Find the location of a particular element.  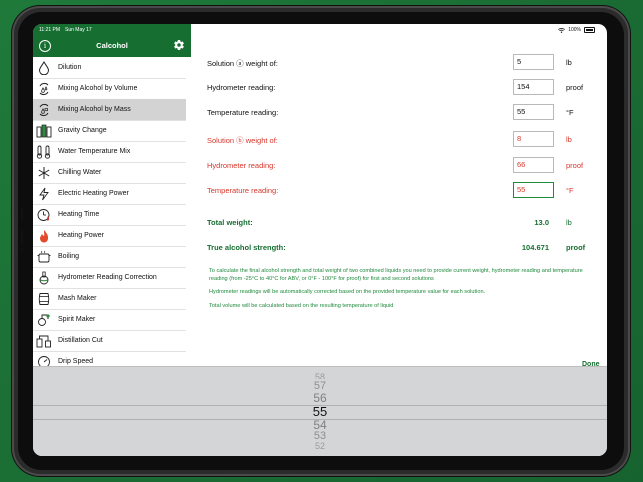

sidebar-item-gravity-change: Gravity Change is located at coordinates (109, 131).